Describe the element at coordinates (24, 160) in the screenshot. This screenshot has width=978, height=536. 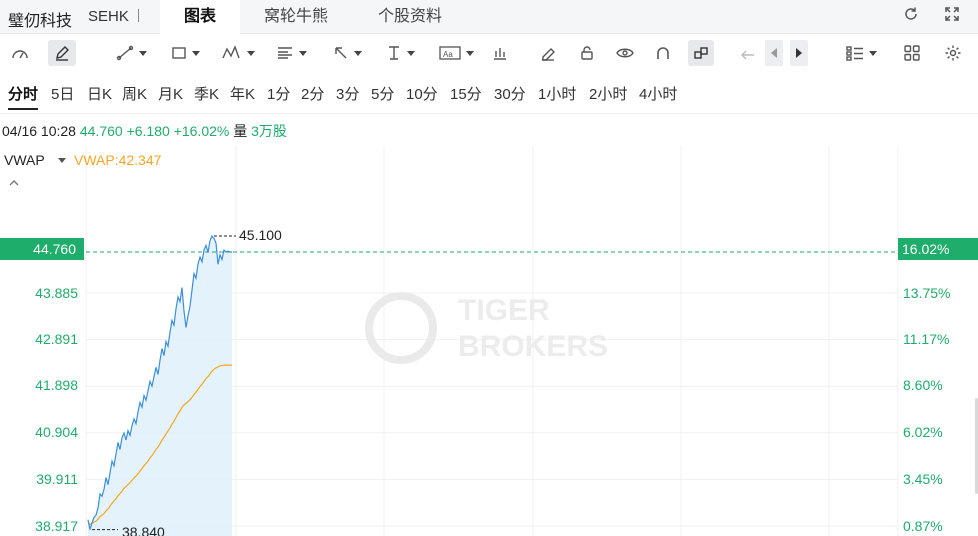
I see `indicator-name: VWAP` at that location.